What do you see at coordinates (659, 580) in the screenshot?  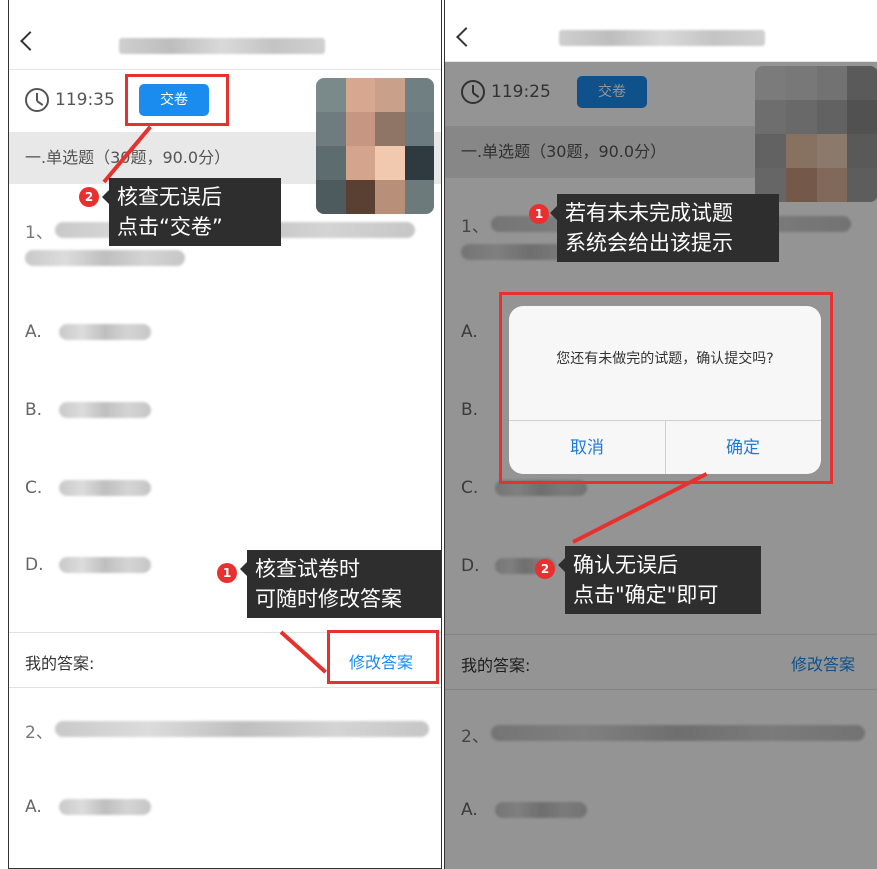 I see `annotation-callout-confirm: 确认无误后 点击"确定"即可` at bounding box center [659, 580].